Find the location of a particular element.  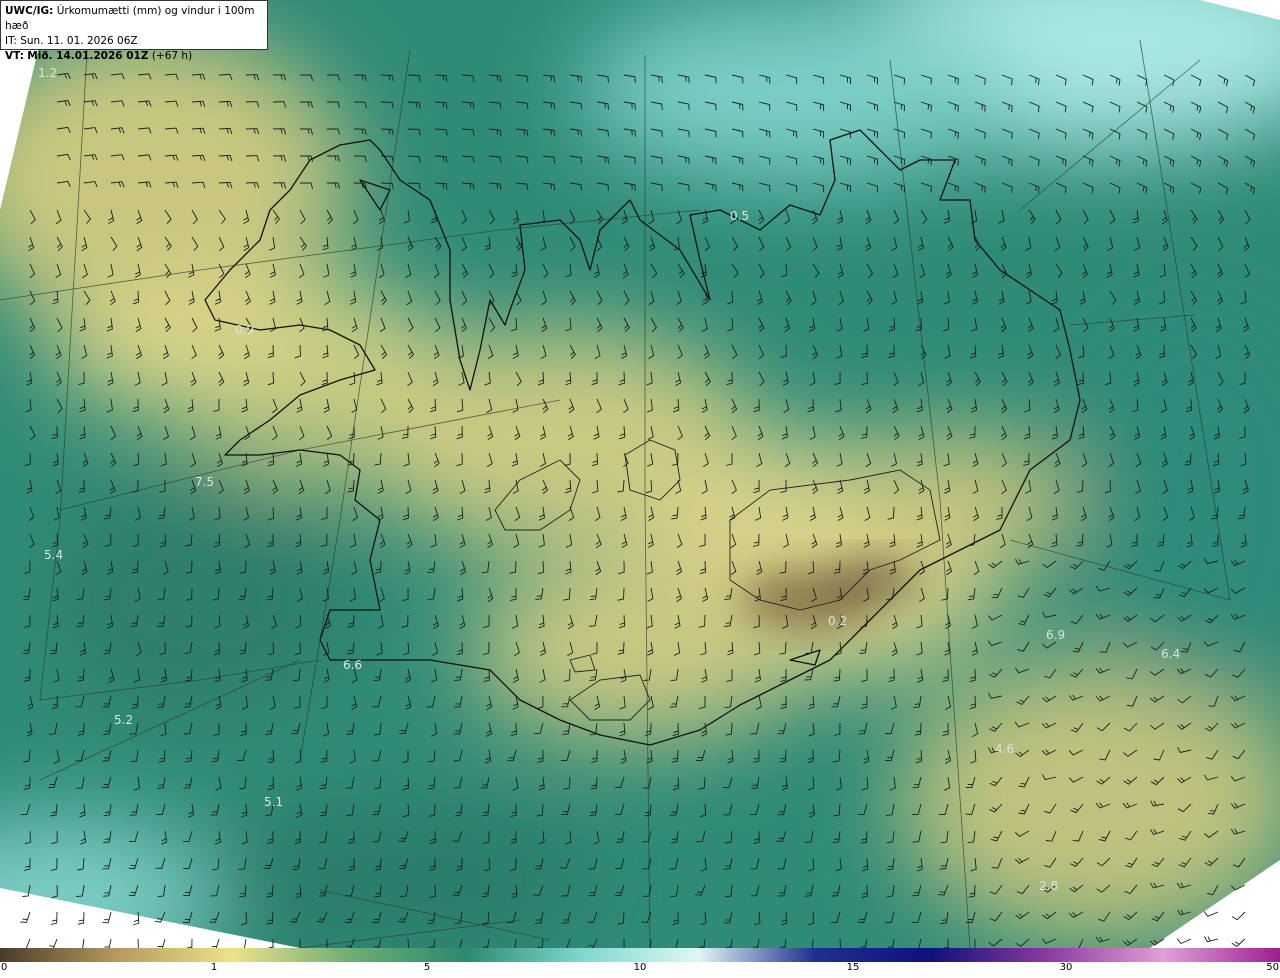

colorbar-tick: 30 is located at coordinates (1066, 967).